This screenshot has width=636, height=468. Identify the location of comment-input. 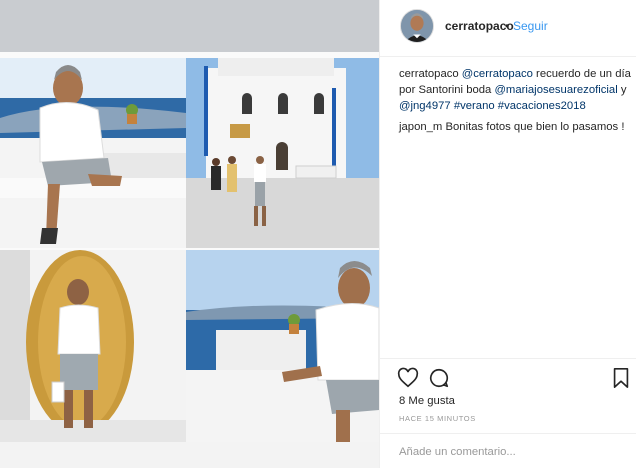
(499, 452).